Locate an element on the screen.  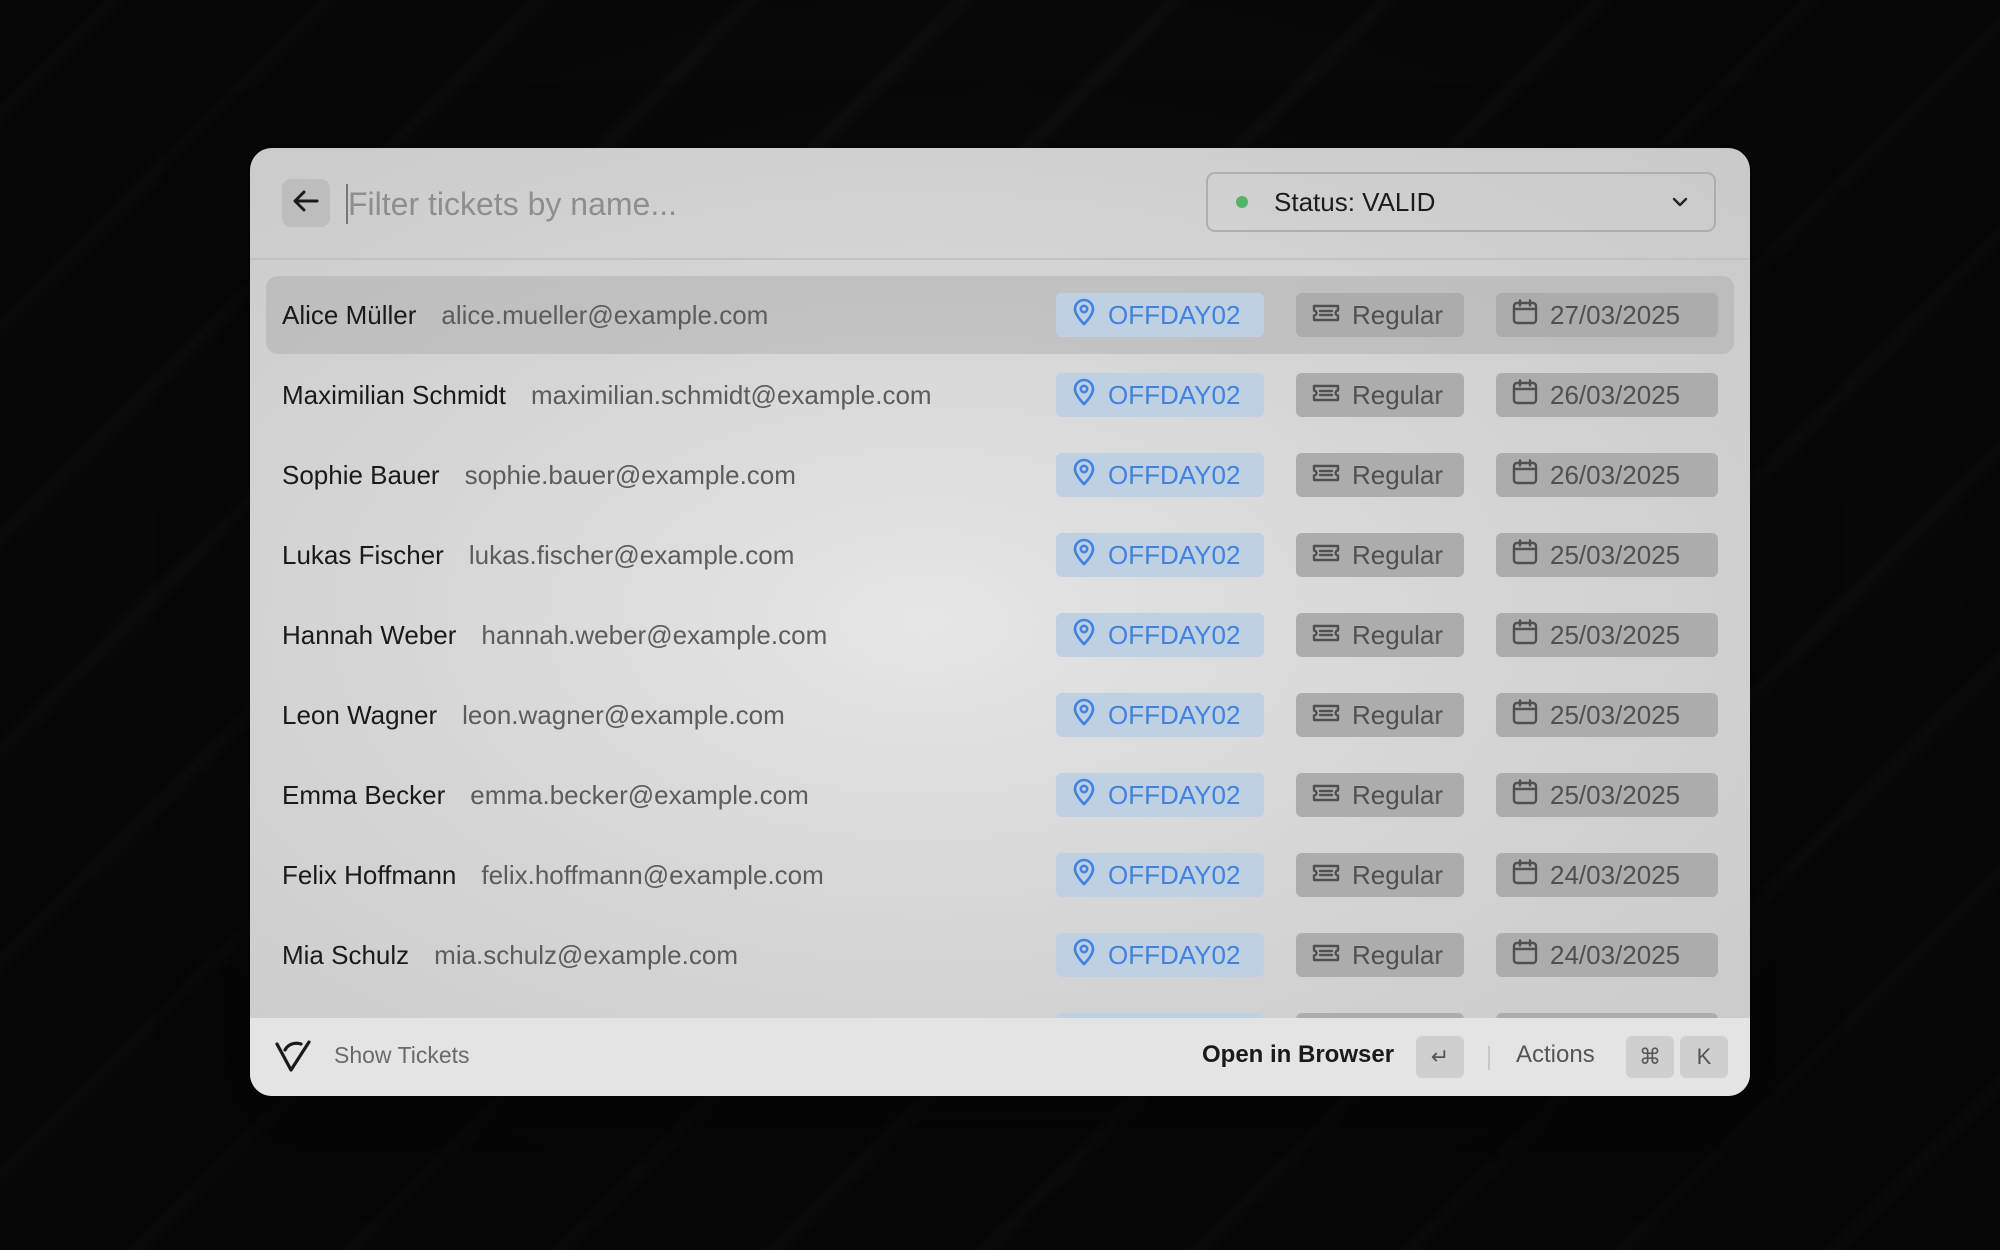
status-filter-dropdown: Status: VALID is located at coordinates (1461, 202).